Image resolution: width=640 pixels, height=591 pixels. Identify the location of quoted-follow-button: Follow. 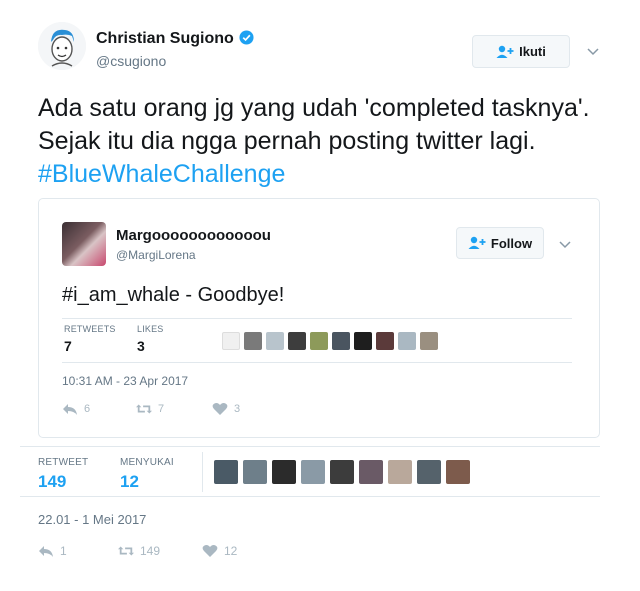
(500, 243).